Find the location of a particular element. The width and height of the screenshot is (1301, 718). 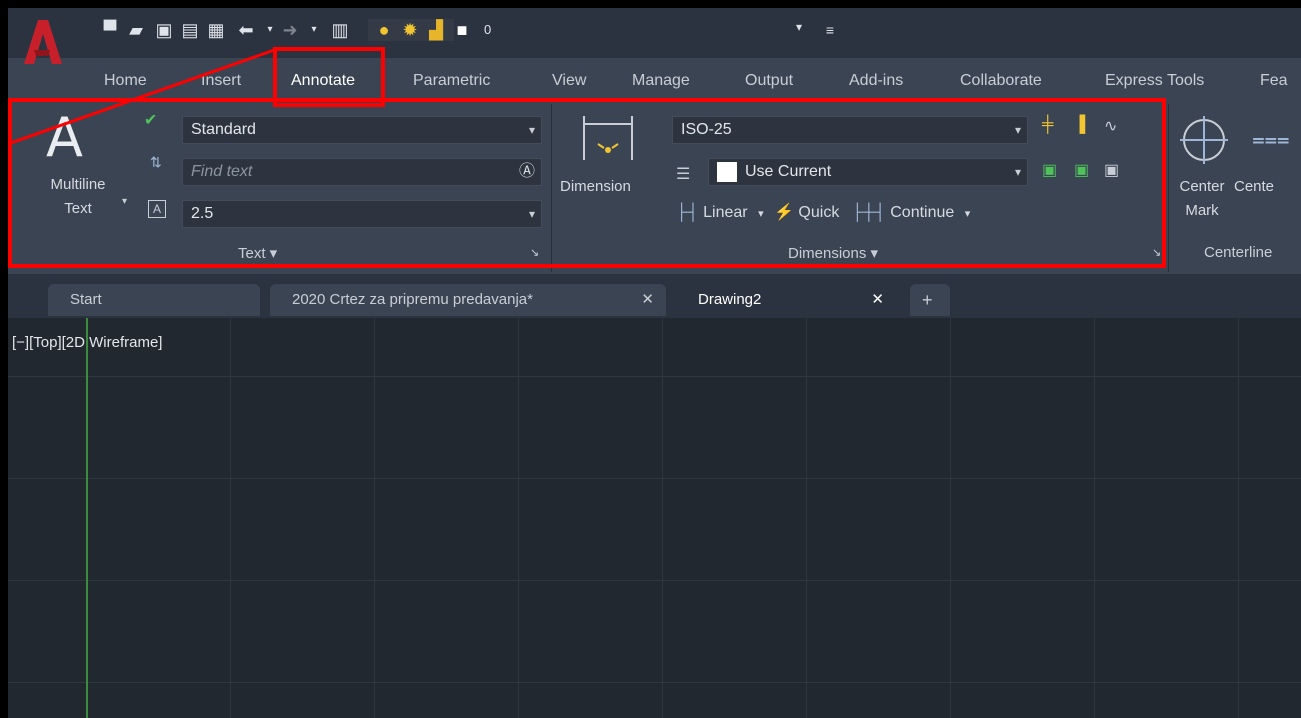

redo-icon: ➜ is located at coordinates (290, 30).